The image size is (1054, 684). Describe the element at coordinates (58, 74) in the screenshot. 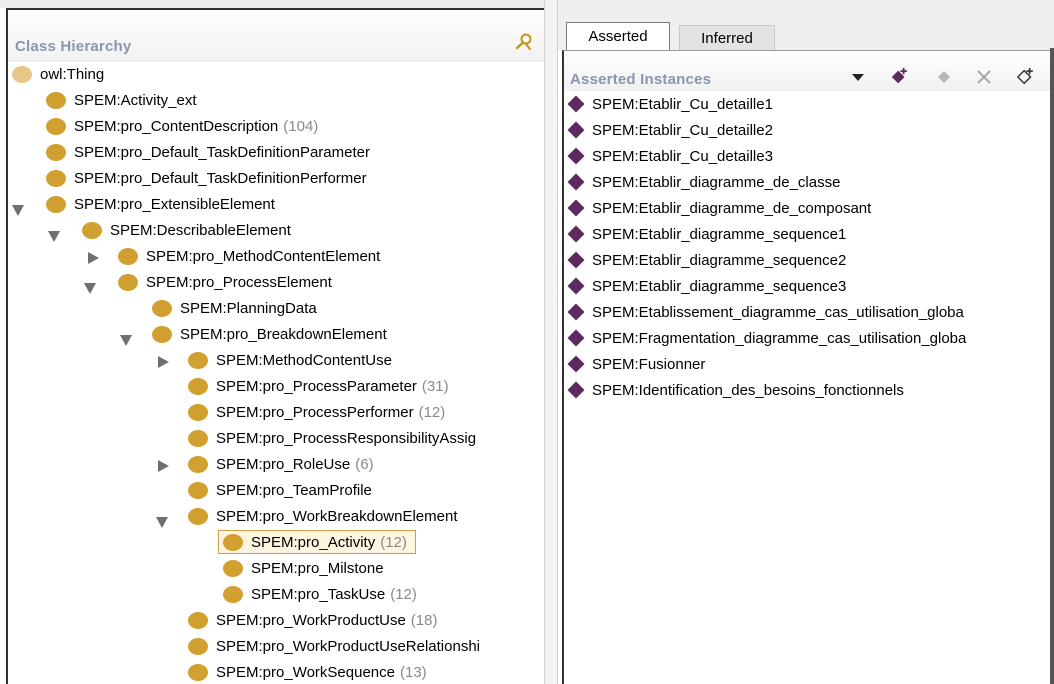

I see `tree-node-owl-thing: owl:Thing` at that location.